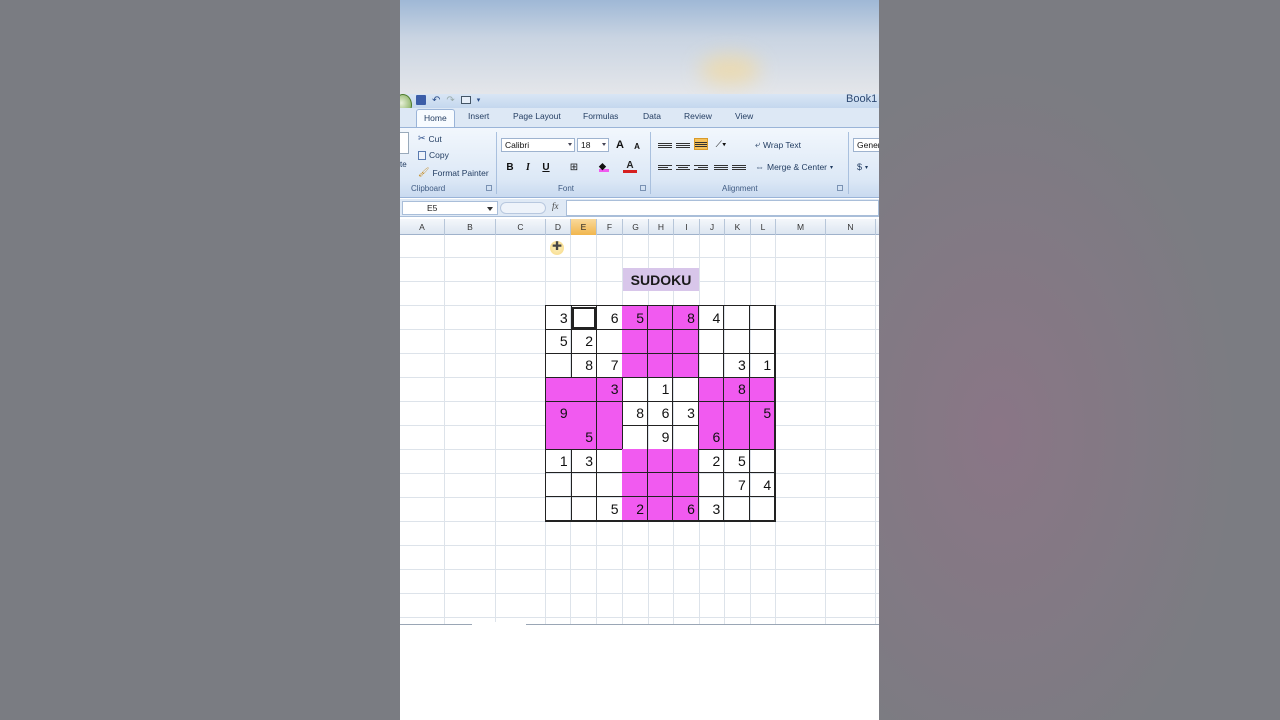 This screenshot has width=1280, height=720. What do you see at coordinates (593, 145) in the screenshot?
I see `font-size-select: 18` at bounding box center [593, 145].